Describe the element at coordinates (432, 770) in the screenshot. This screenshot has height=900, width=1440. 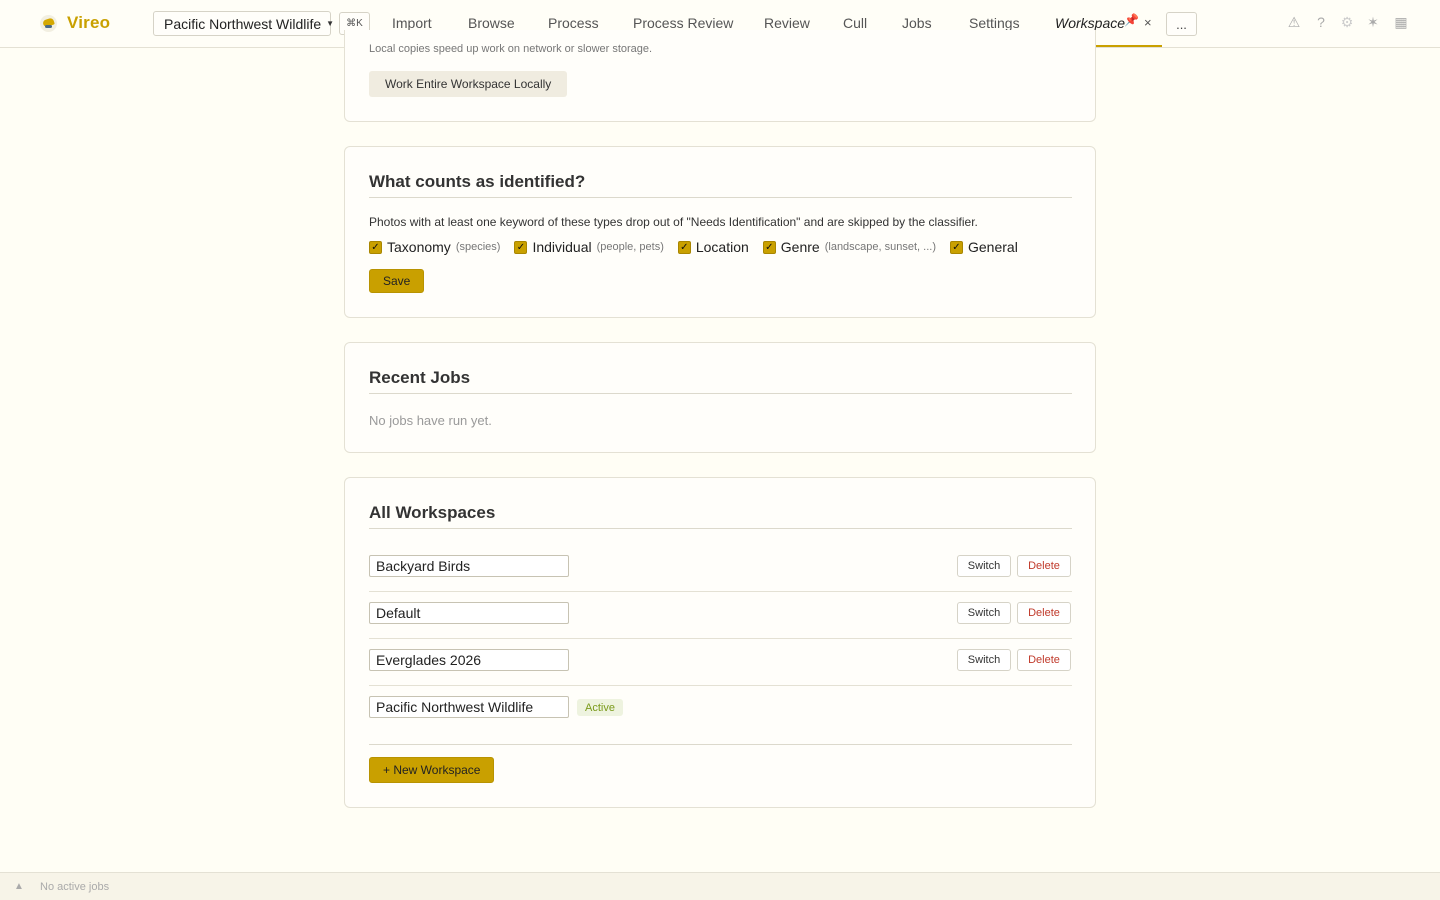
I see `new-workspace-button: + New Workspace` at that location.